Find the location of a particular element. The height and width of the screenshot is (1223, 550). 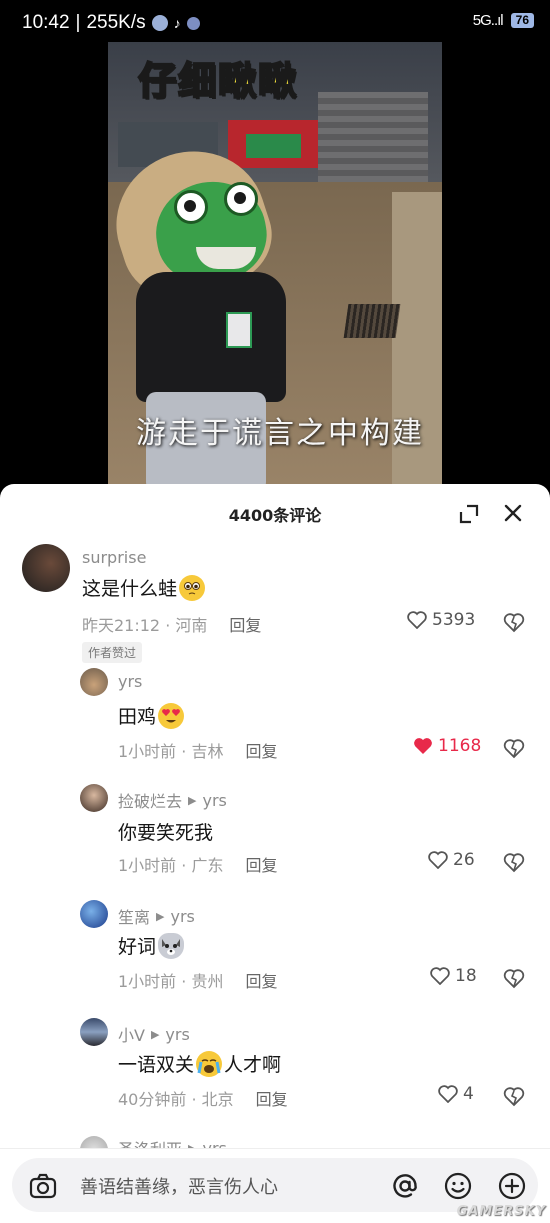

like-button: 1168 is located at coordinates (447, 746).